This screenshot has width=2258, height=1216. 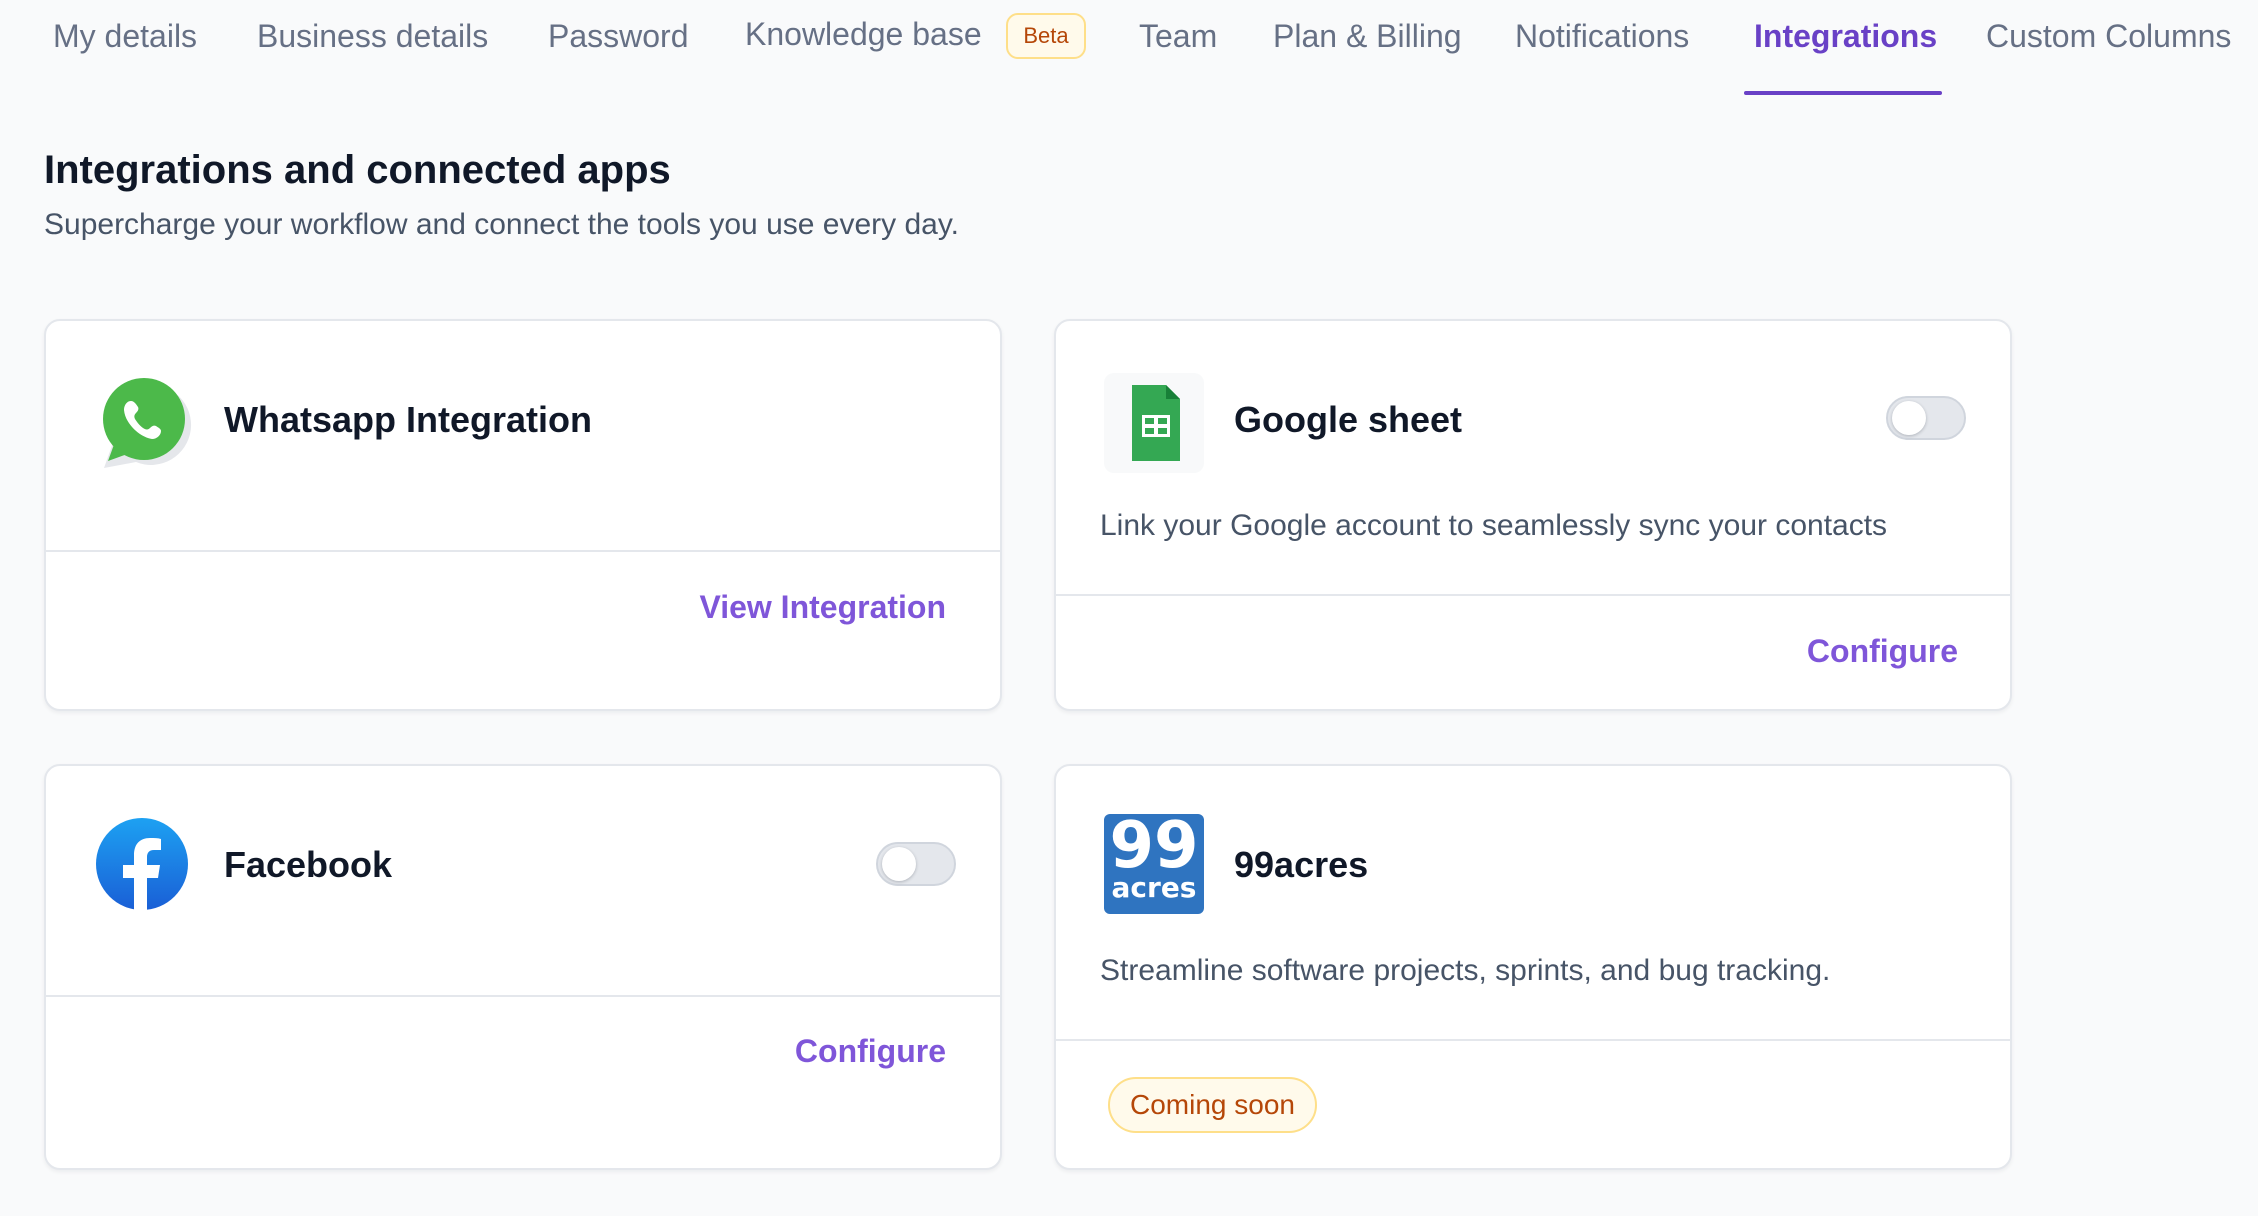 I want to click on whatsapp-integration-card: Whatsapp Integration View Integration, so click(x=523, y=515).